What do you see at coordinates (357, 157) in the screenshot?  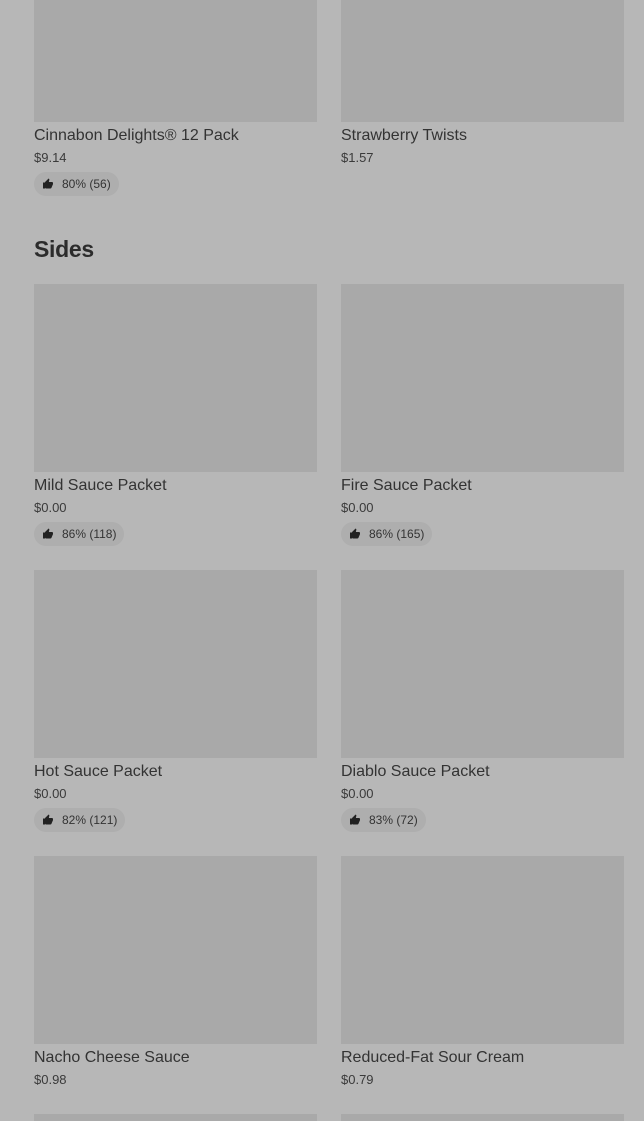 I see `item-price: $1.57` at bounding box center [357, 157].